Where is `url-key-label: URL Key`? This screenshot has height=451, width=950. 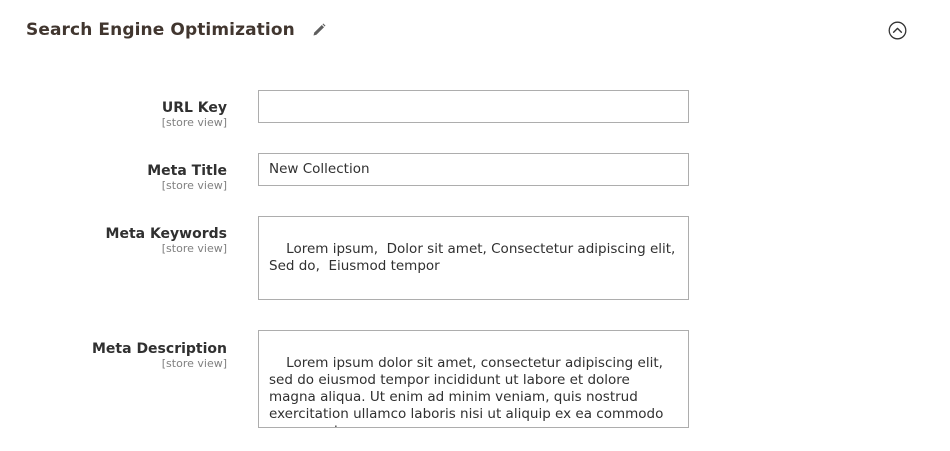 url-key-label: URL Key is located at coordinates (194, 108).